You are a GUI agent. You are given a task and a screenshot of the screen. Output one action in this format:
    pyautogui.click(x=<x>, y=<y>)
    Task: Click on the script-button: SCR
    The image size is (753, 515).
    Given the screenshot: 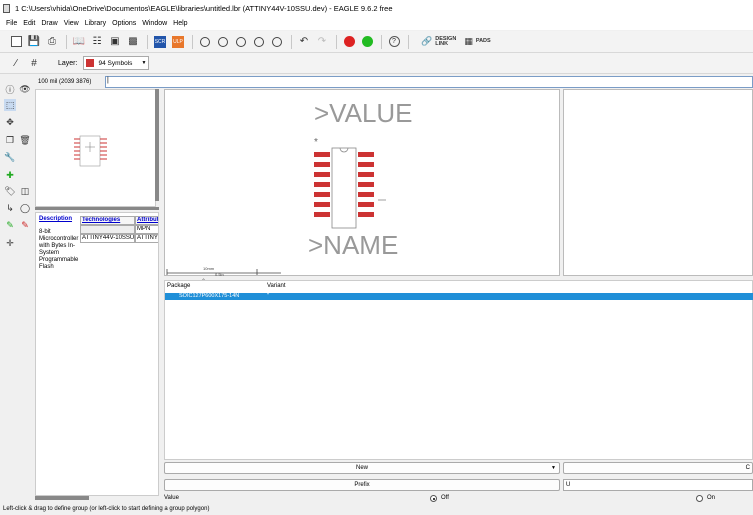 What is the action you would take?
    pyautogui.click(x=160, y=42)
    